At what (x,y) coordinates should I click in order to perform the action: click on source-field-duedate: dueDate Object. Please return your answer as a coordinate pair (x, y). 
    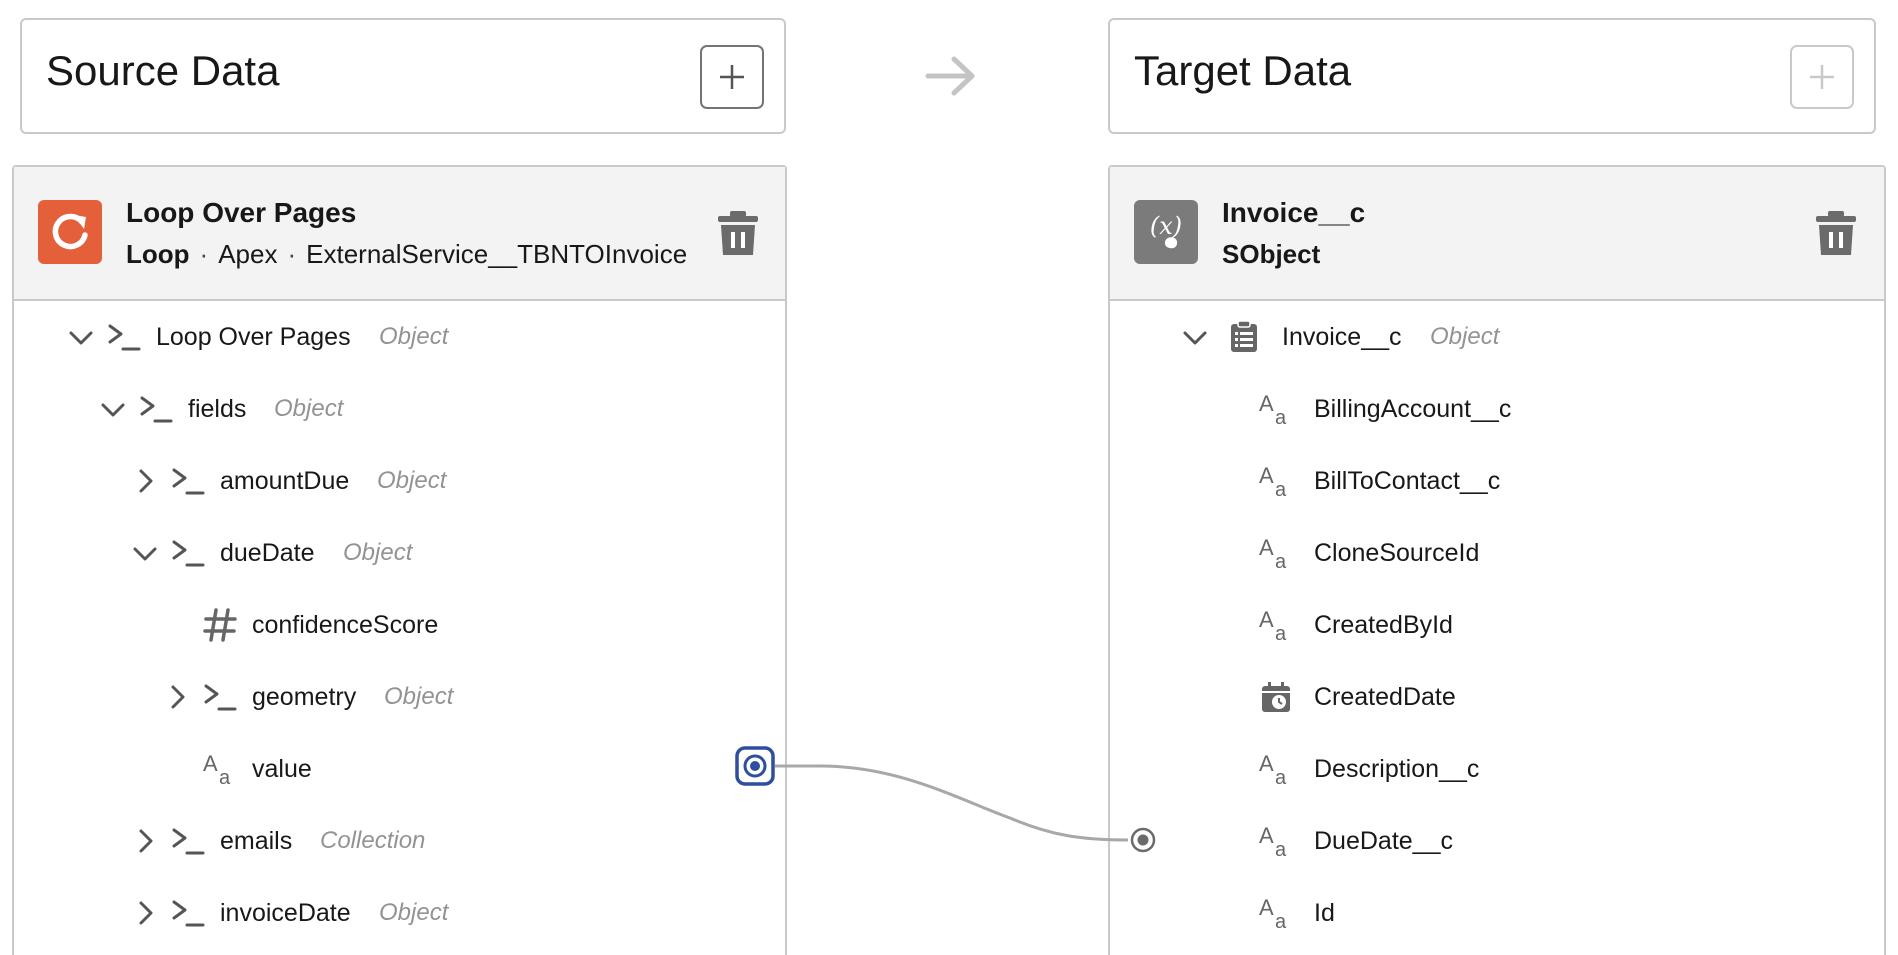
    Looking at the image, I should click on (399, 553).